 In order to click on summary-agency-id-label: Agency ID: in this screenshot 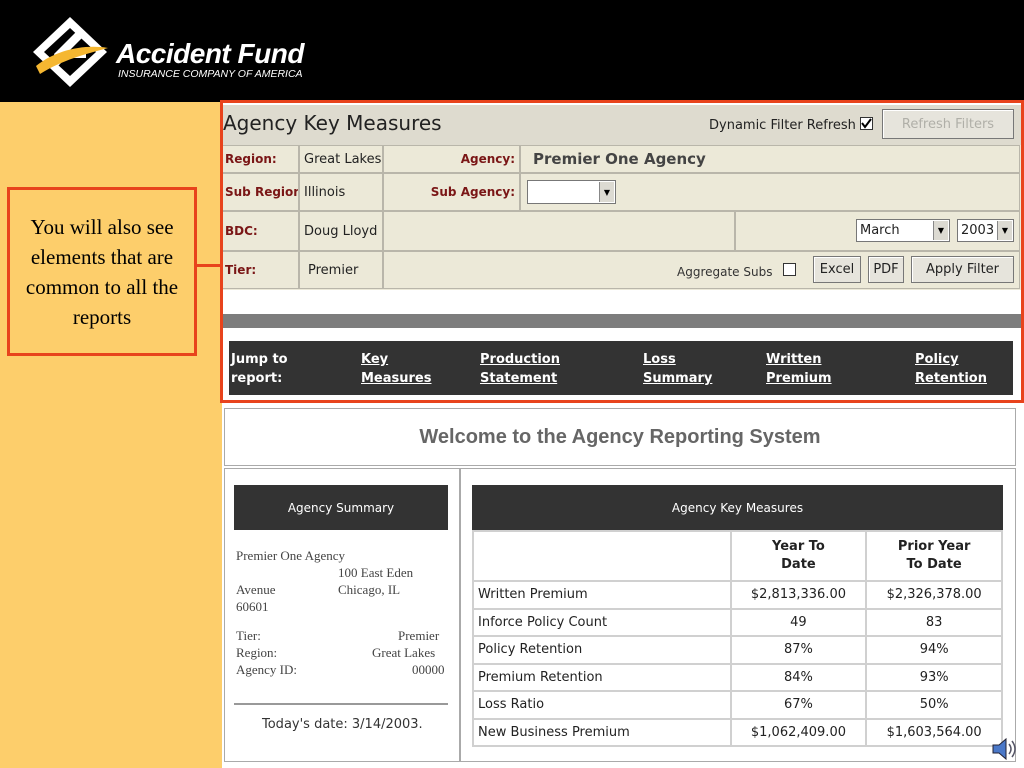, I will do `click(267, 669)`.